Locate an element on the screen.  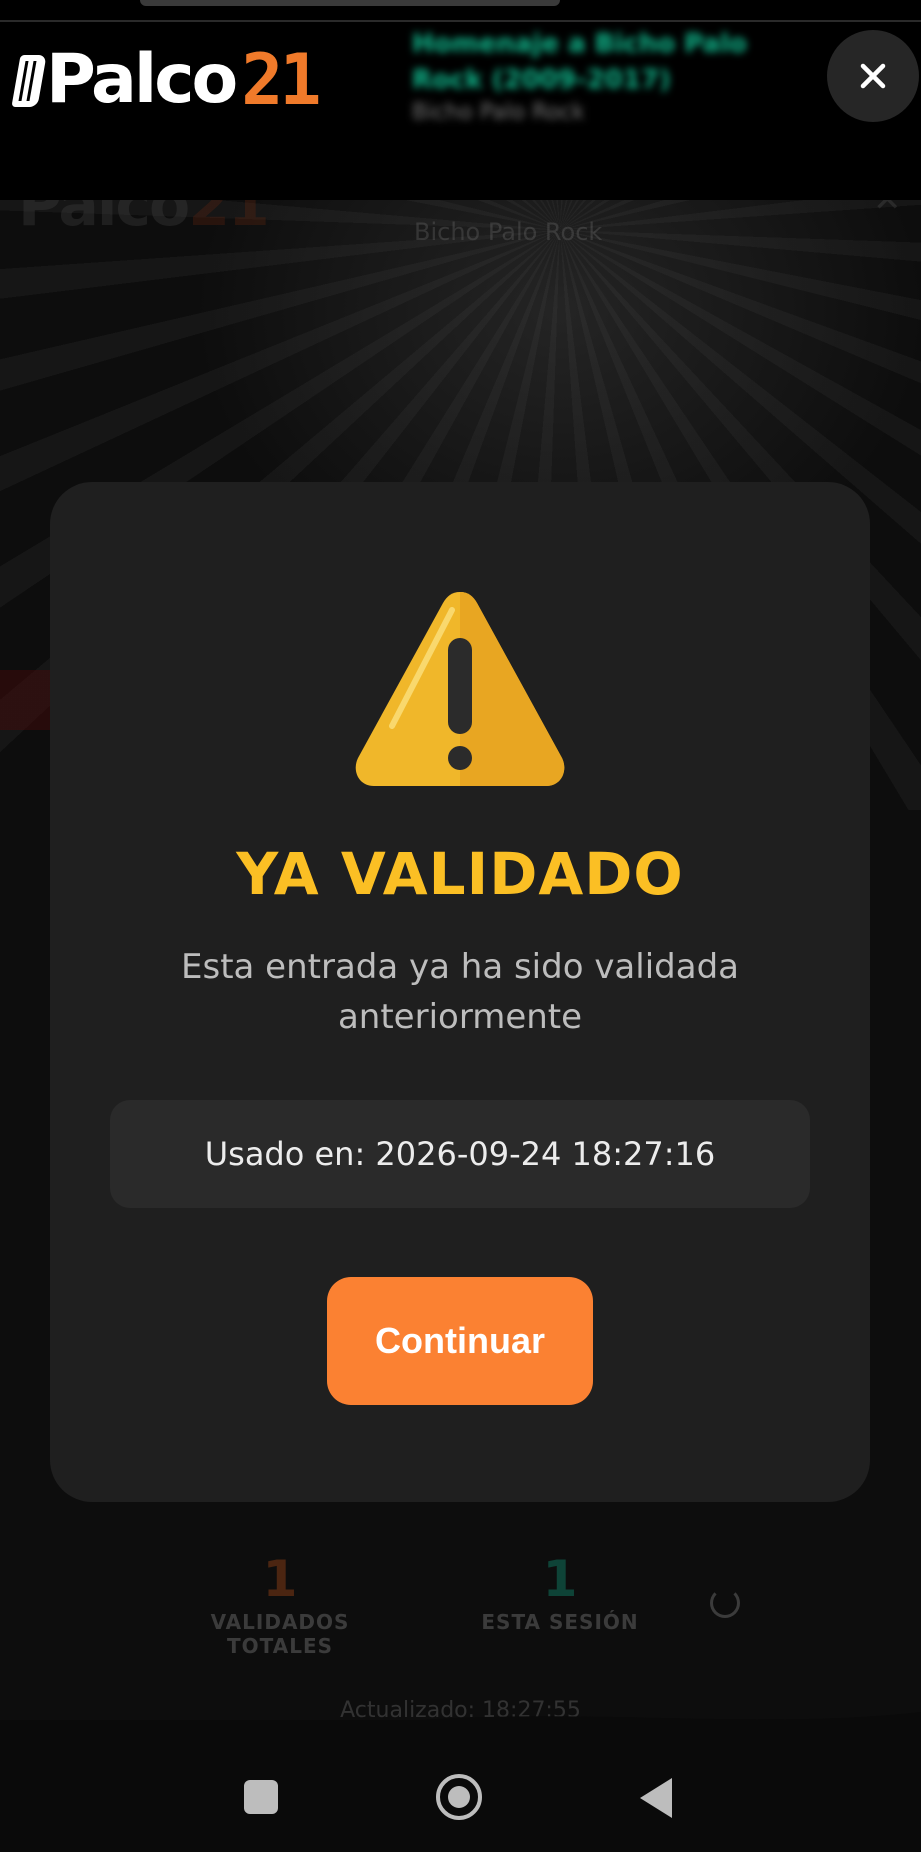
palco21-logo: Palco 21 is located at coordinates (166, 80).